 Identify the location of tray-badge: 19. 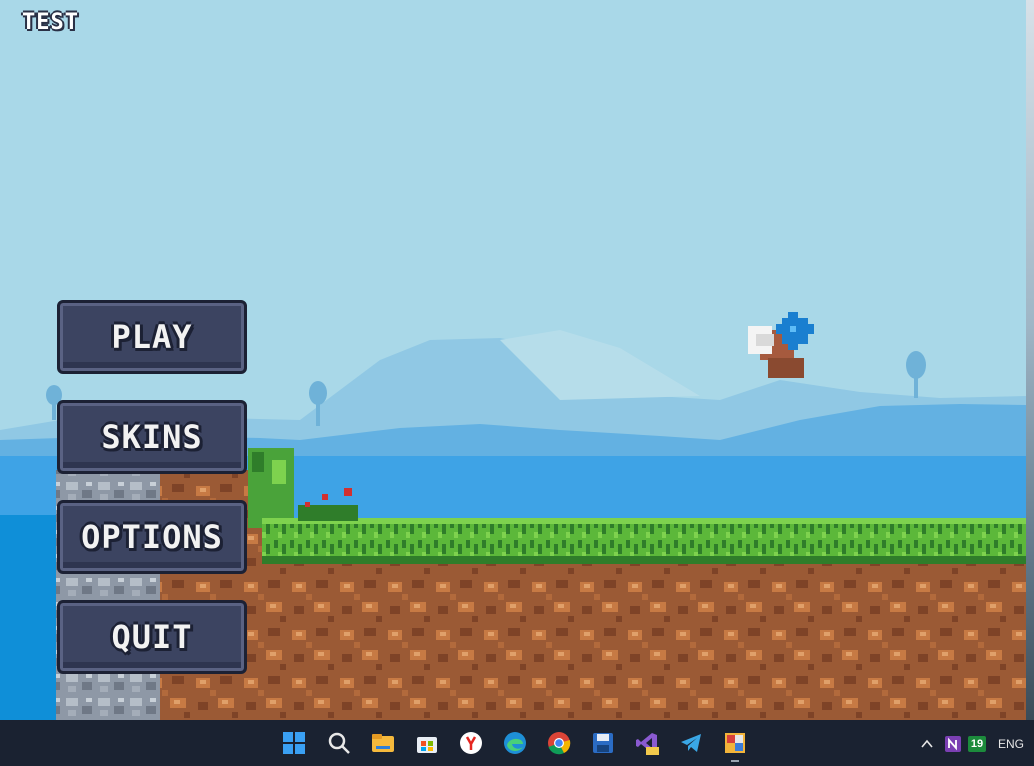
(977, 744).